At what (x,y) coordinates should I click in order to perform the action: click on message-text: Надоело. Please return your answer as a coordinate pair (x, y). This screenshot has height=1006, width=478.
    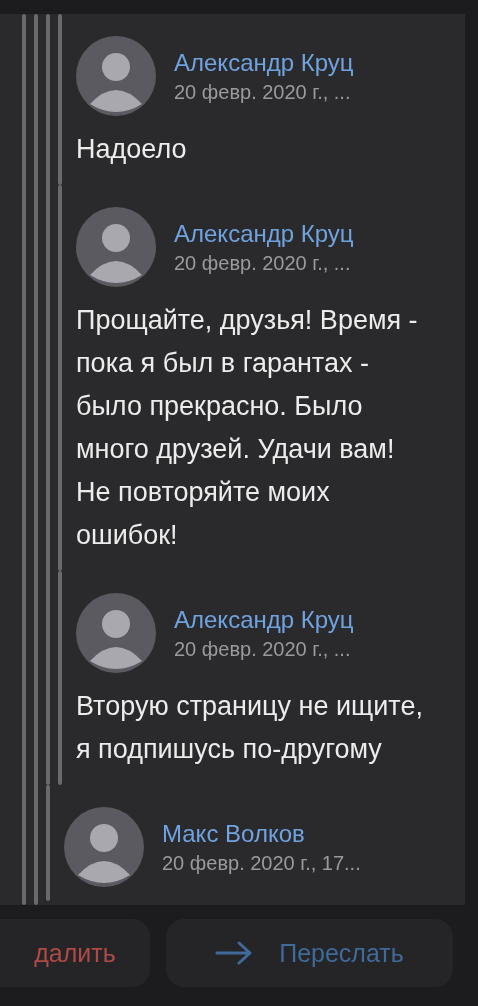
    Looking at the image, I should click on (132, 149).